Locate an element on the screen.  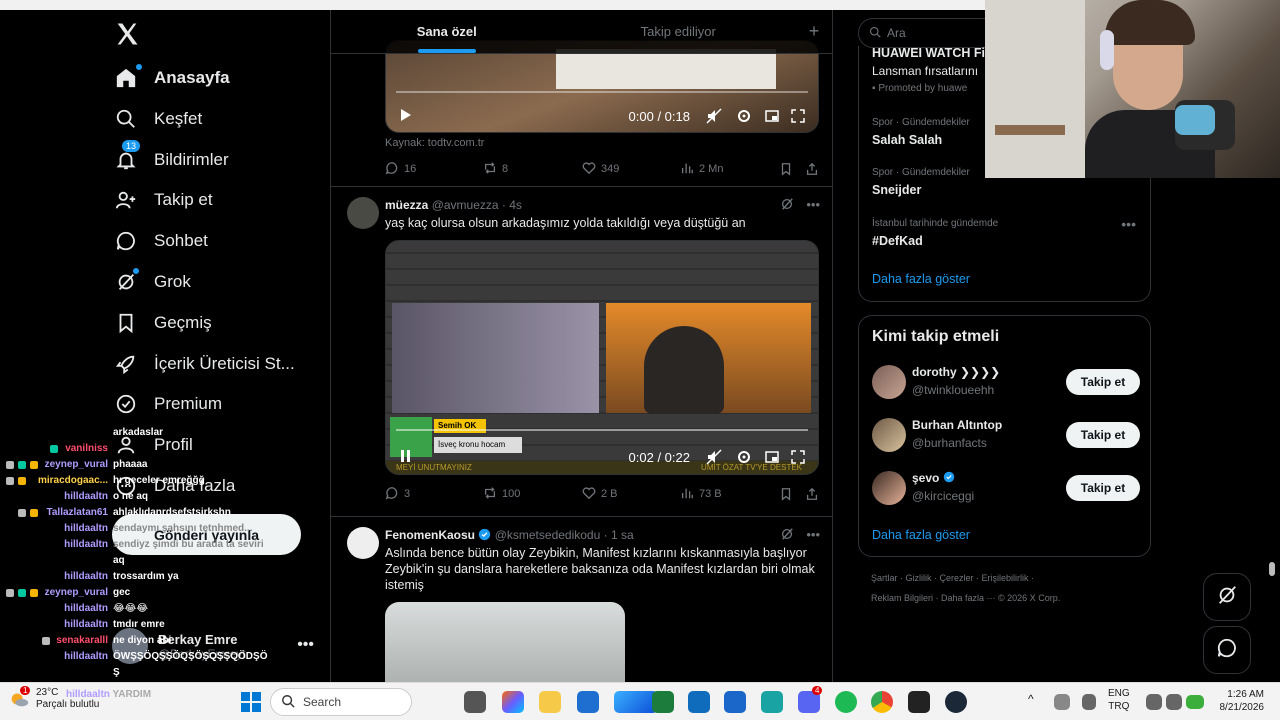
file-explorer-icon is located at coordinates (550, 702).